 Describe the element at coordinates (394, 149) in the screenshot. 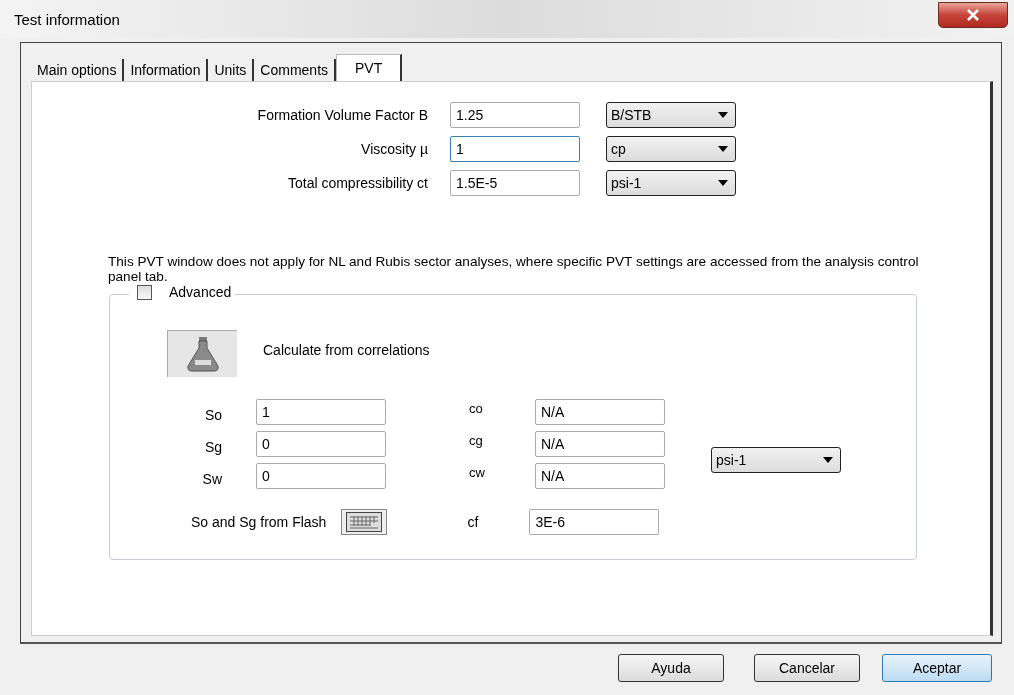

I see `field-label: Viscosity µ` at that location.